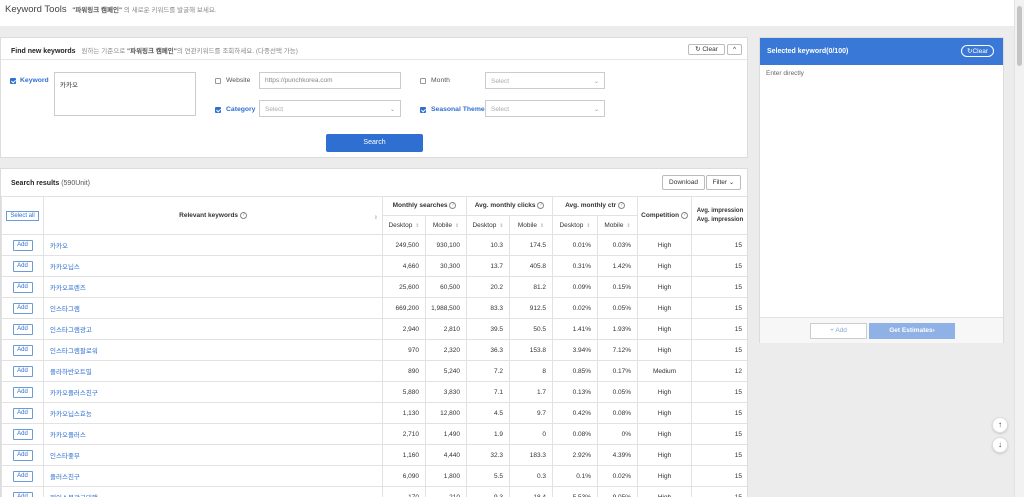 The width and height of the screenshot is (1024, 497). I want to click on enter-directly-input: Enter directly, so click(785, 73).